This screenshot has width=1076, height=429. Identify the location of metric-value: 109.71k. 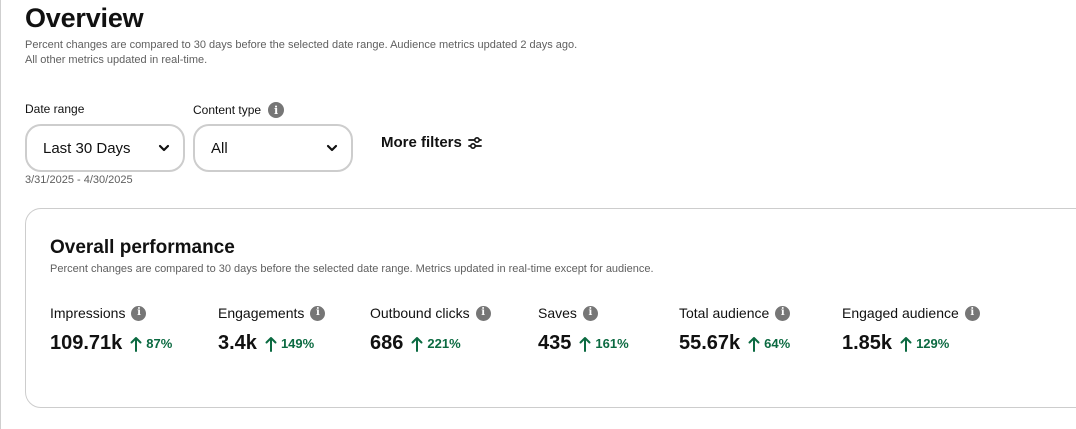
(86, 343).